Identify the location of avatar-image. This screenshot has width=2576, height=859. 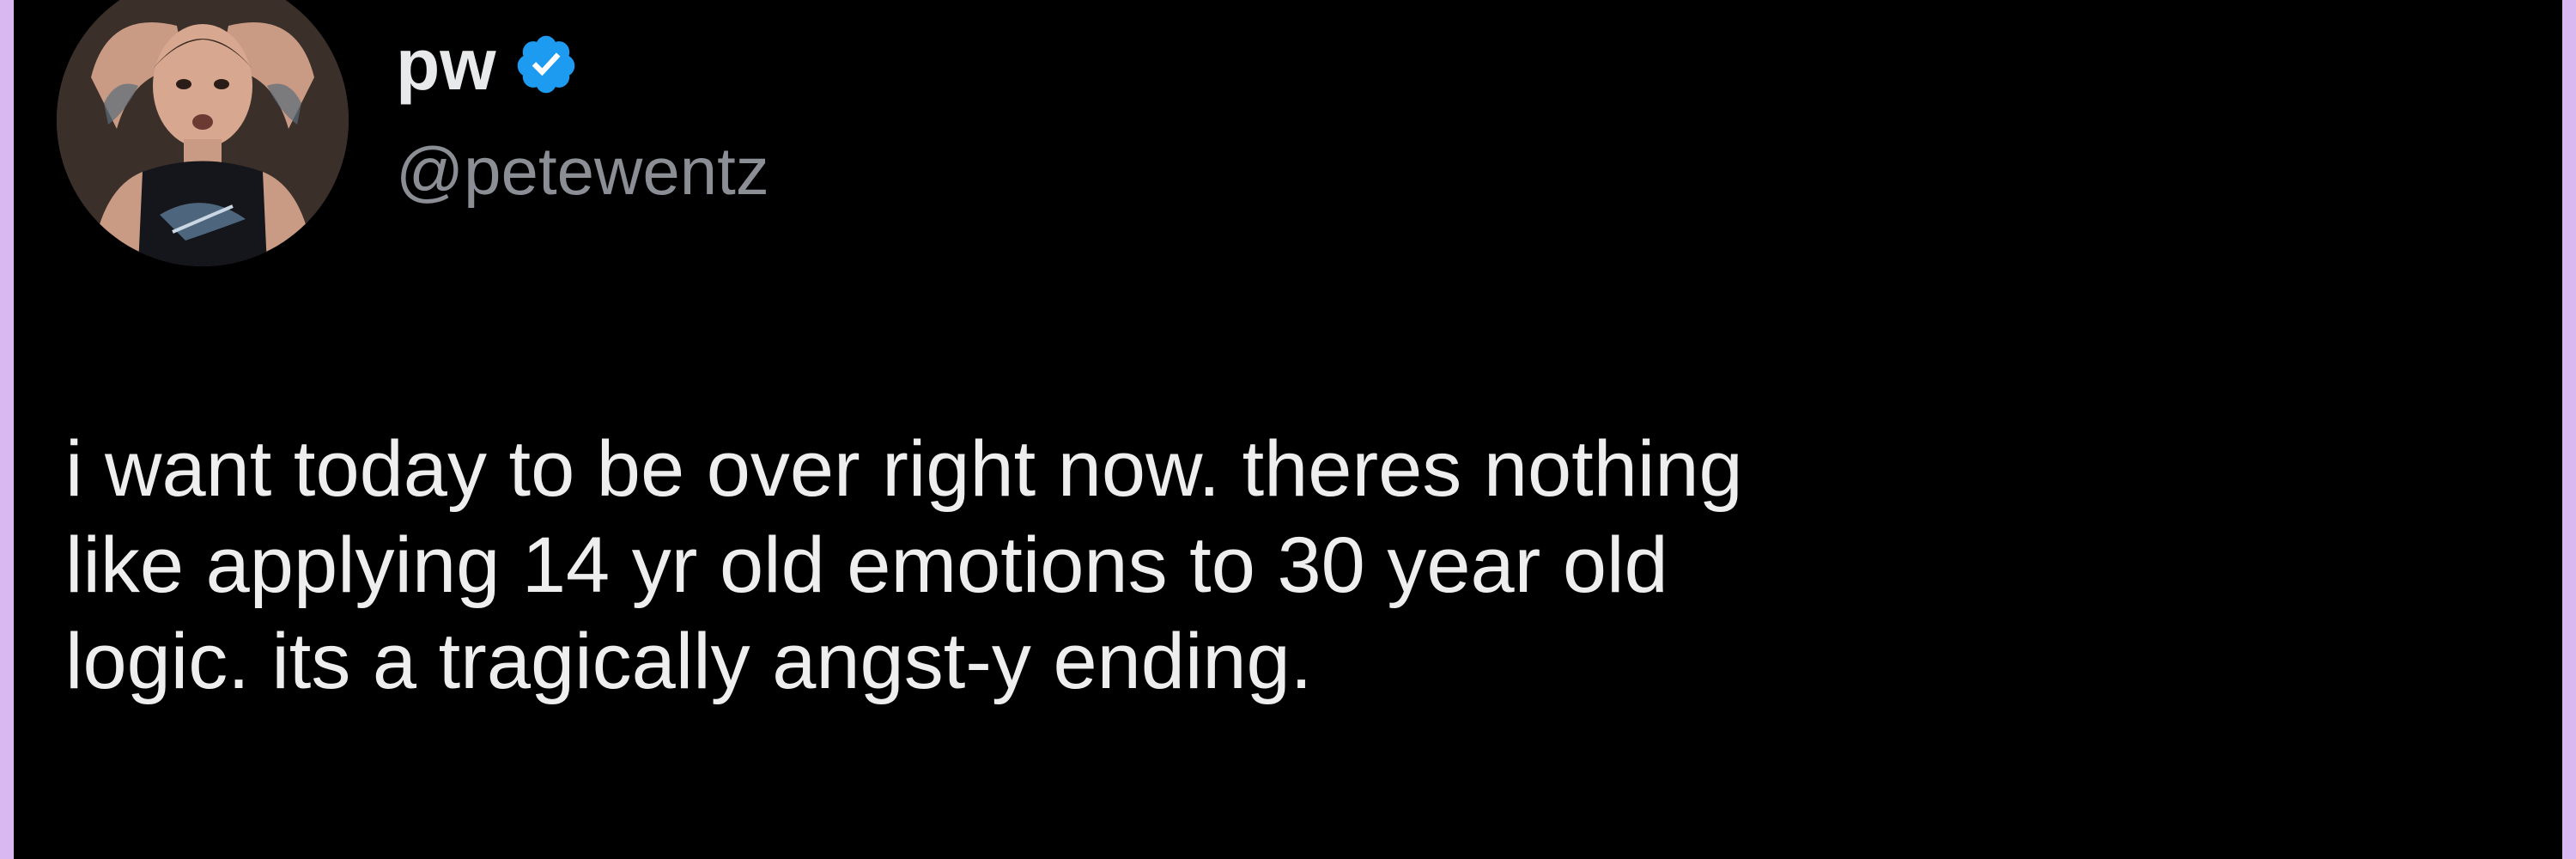
(203, 133).